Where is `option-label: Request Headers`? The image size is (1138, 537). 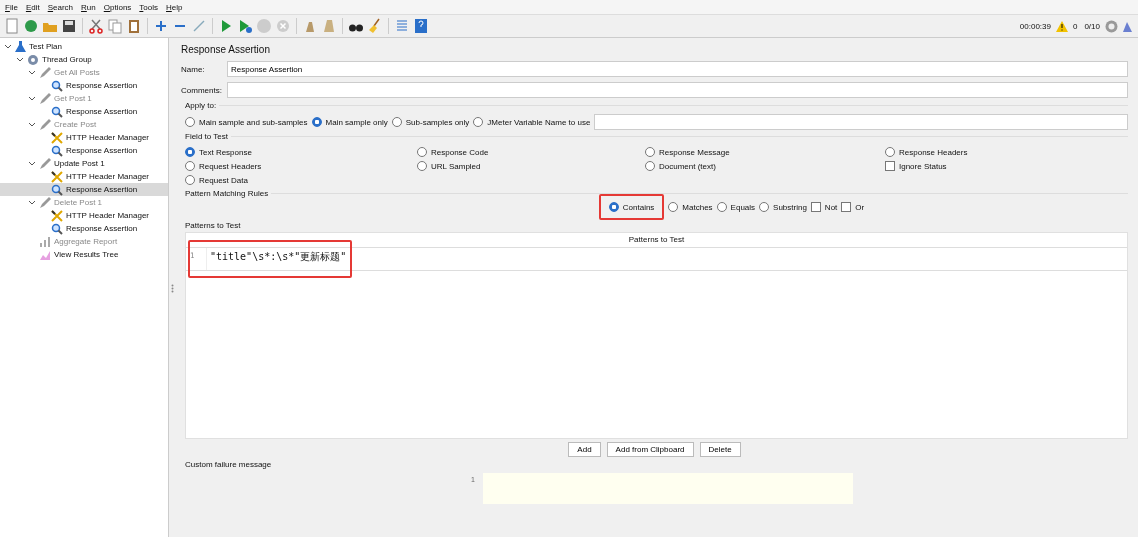 option-label: Request Headers is located at coordinates (230, 166).